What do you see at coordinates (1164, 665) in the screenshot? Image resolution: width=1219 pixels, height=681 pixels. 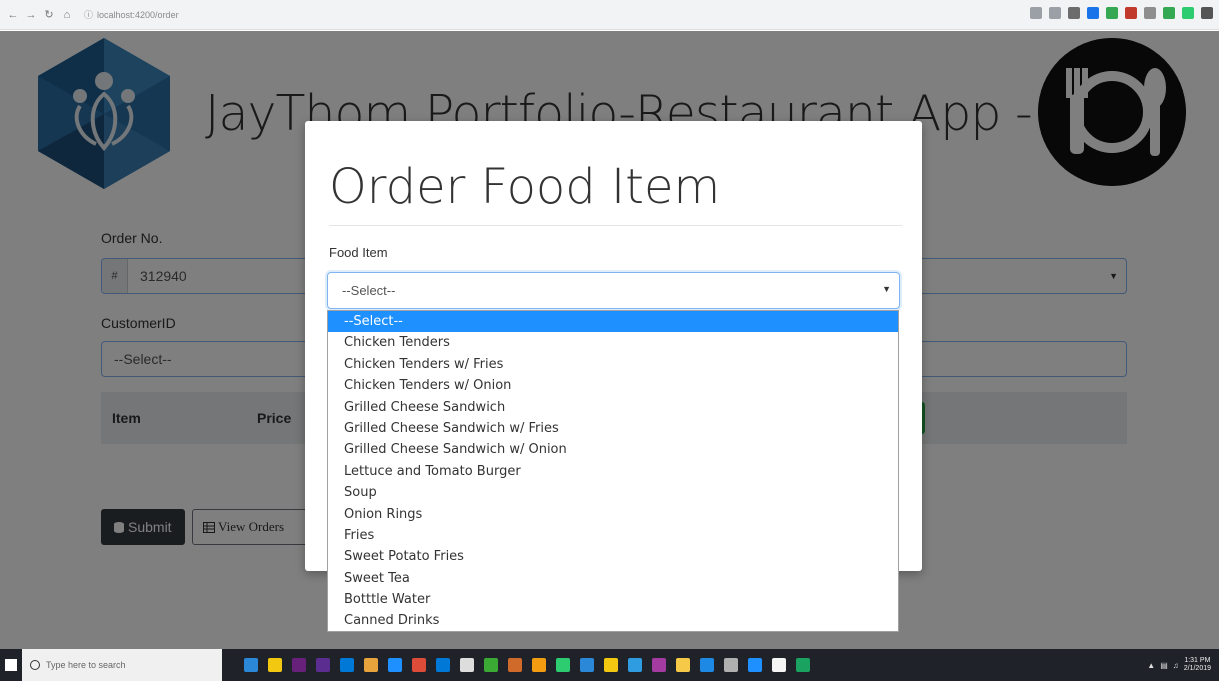 I see `network-icon: ▤` at bounding box center [1164, 665].